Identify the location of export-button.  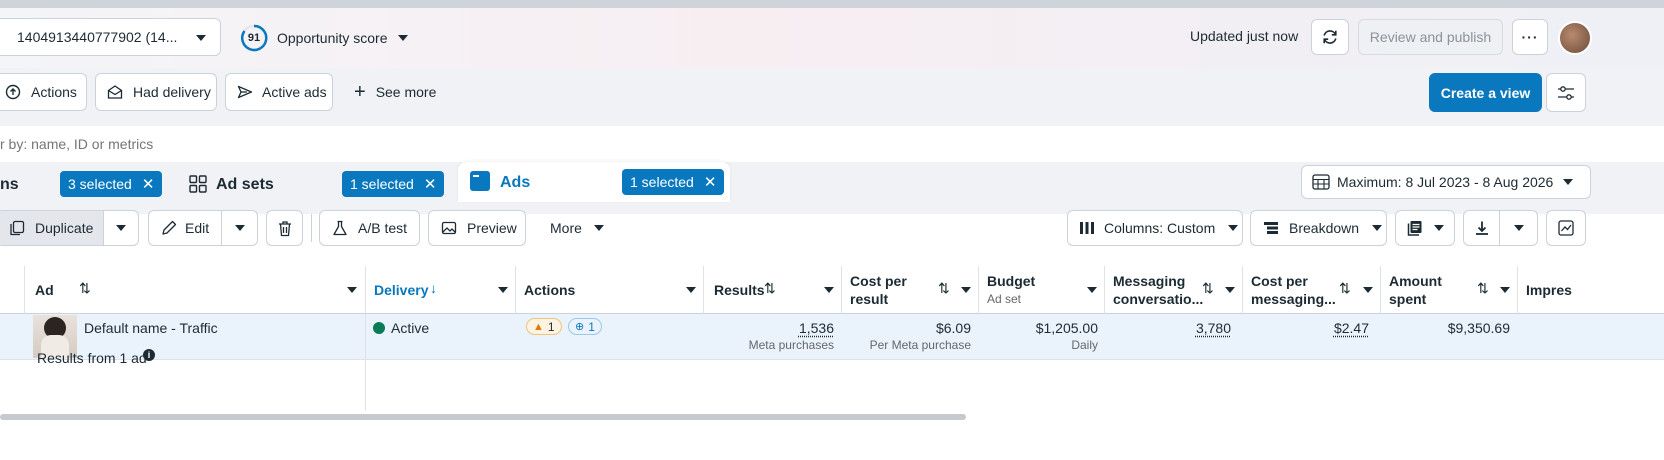
(1481, 228).